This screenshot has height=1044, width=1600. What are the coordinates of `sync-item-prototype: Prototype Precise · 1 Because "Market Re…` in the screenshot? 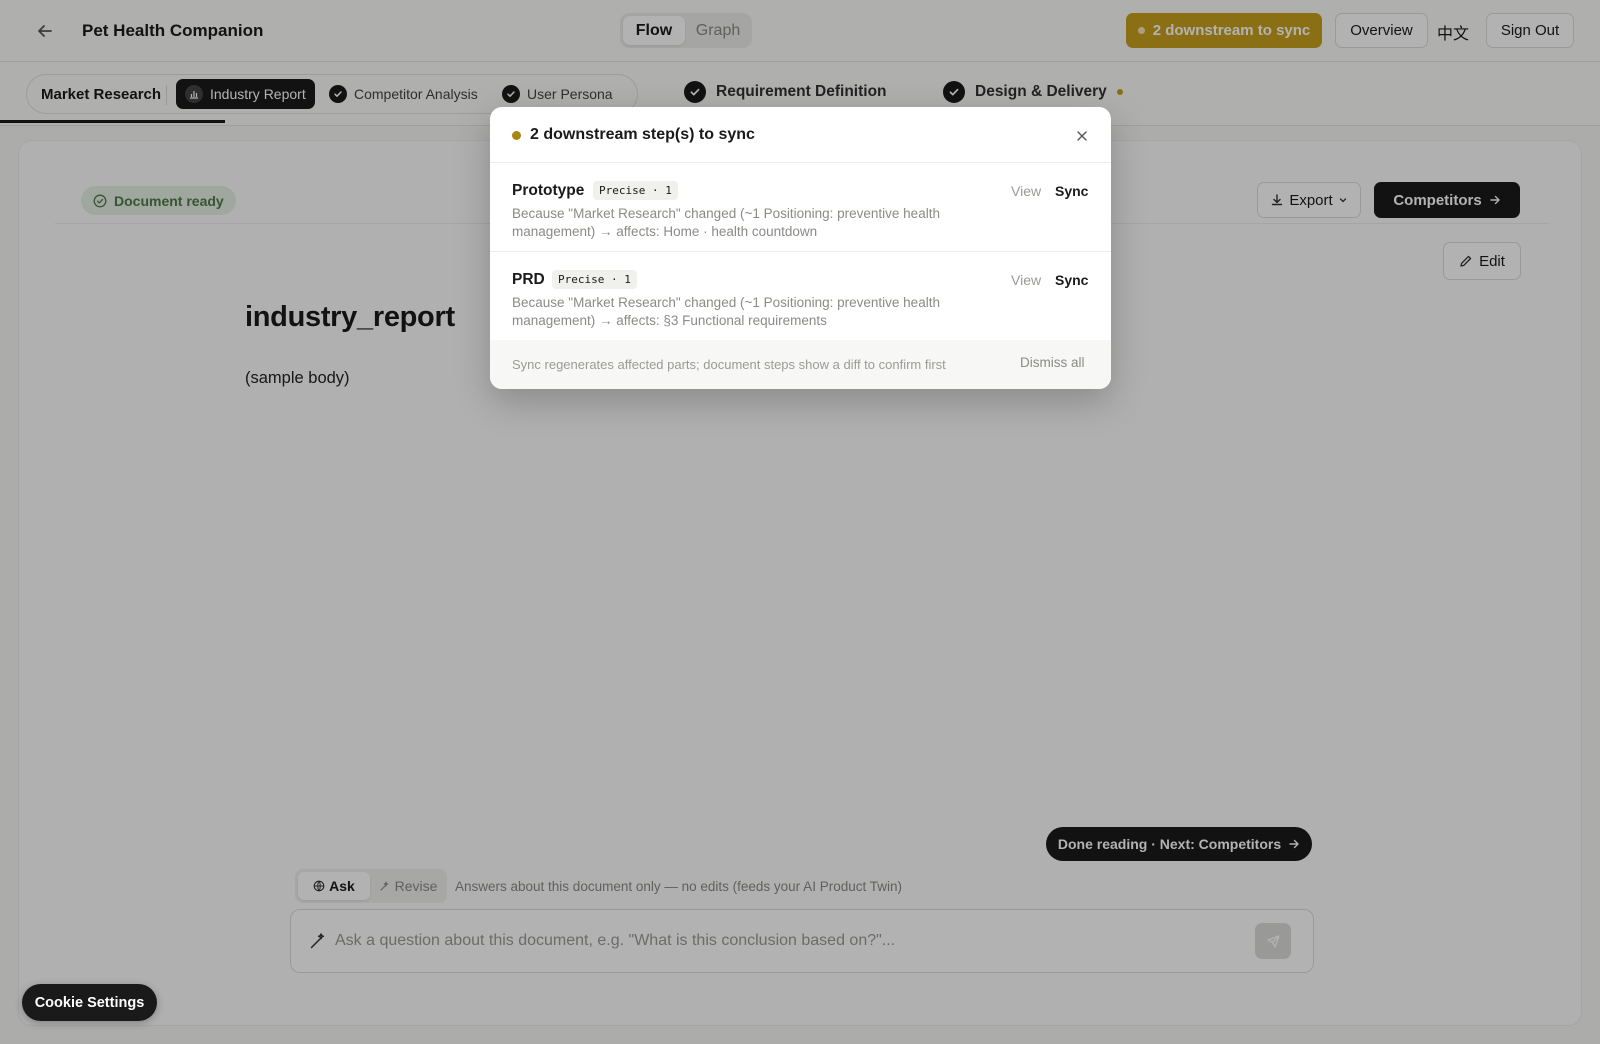 It's located at (800, 207).